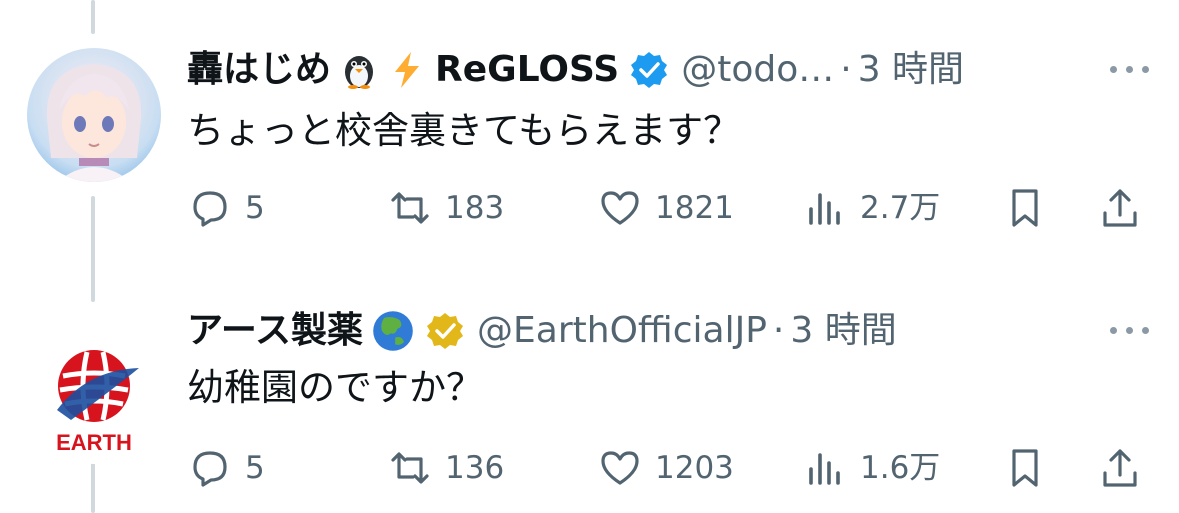  Describe the element at coordinates (94, 442) in the screenshot. I see `earth-logo-text: EARTH` at that location.